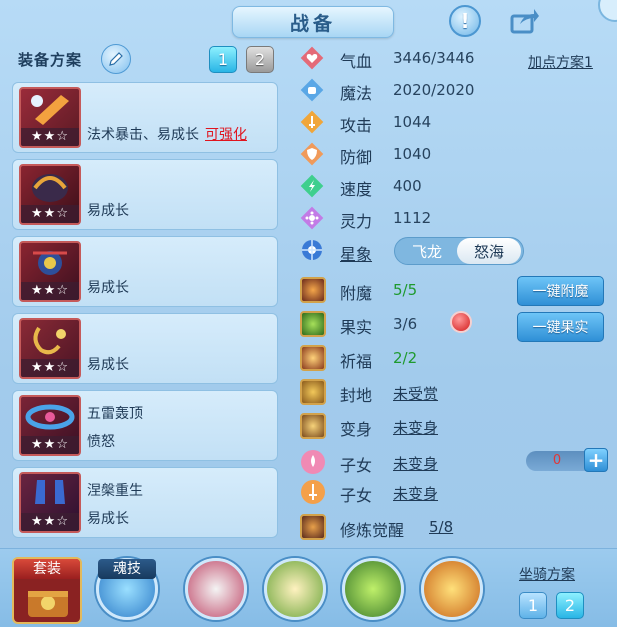 Image resolution: width=617 pixels, height=627 pixels. I want to click on mount-scheme-tab-1: 1, so click(533, 605).